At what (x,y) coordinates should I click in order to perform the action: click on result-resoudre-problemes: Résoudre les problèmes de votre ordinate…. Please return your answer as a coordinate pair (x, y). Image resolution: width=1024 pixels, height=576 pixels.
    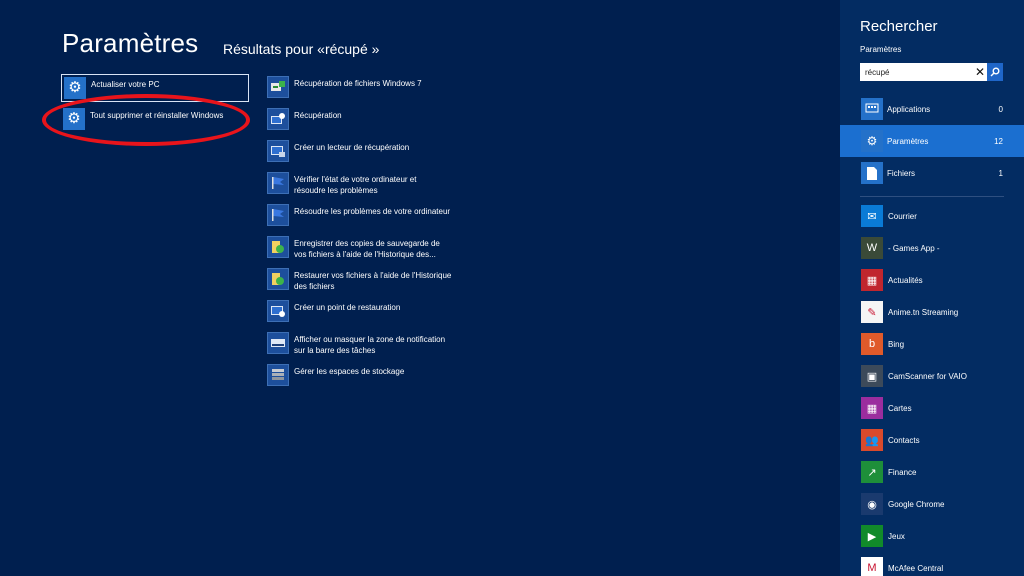
    Looking at the image, I should click on (358, 215).